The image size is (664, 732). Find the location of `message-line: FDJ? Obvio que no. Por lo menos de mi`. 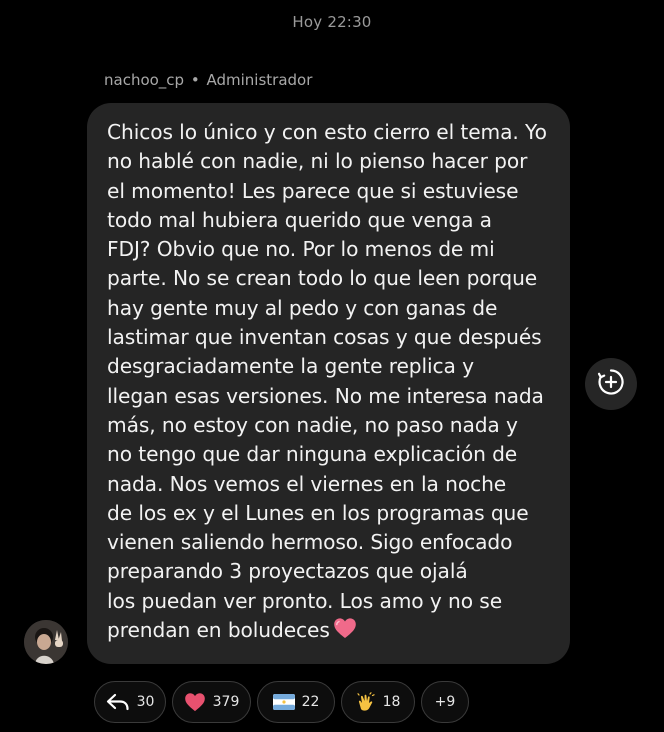

message-line: FDJ? Obvio que no. Por lo menos de mi is located at coordinates (301, 249).